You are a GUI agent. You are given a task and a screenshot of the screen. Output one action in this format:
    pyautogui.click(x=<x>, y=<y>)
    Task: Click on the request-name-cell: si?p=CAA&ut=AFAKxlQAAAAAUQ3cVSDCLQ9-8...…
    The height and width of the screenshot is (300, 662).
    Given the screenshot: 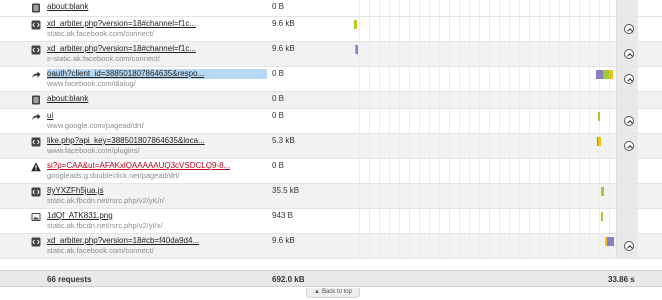 What is the action you would take?
    pyautogui.click(x=157, y=171)
    